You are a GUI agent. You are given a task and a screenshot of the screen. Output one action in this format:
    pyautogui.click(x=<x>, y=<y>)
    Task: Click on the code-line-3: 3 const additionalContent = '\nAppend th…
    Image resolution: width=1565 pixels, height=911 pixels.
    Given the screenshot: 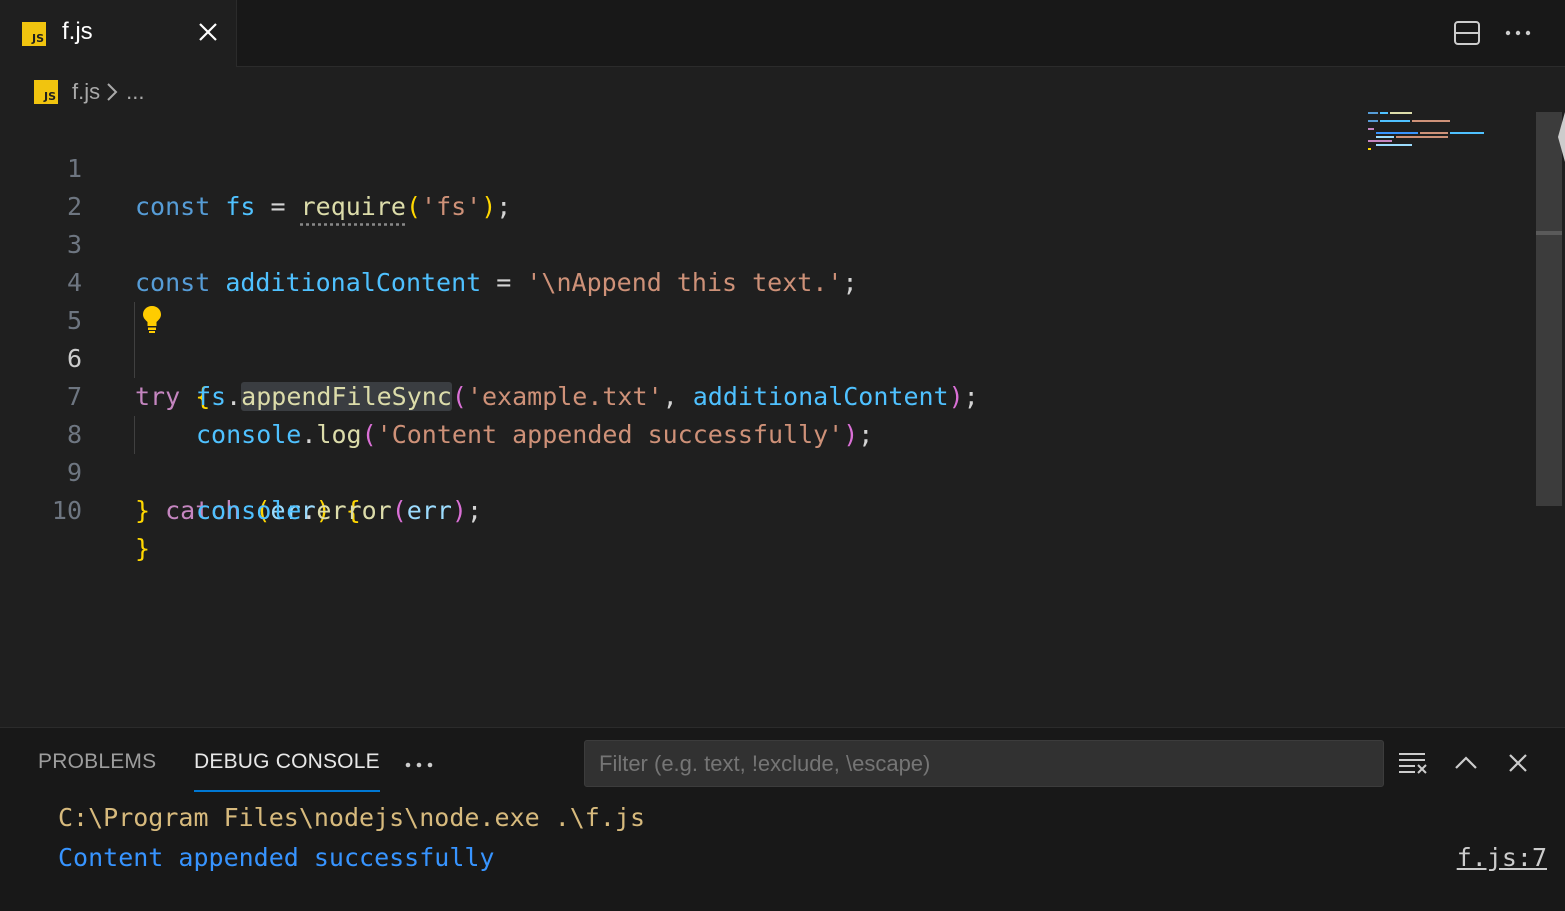 What is the action you would take?
    pyautogui.click(x=680, y=242)
    